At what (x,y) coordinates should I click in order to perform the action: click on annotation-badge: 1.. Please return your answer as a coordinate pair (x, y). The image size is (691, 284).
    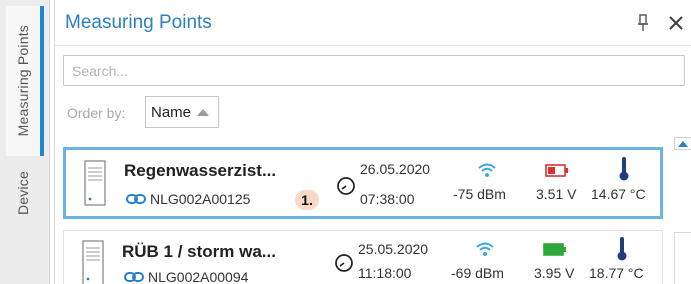
    Looking at the image, I should click on (307, 200).